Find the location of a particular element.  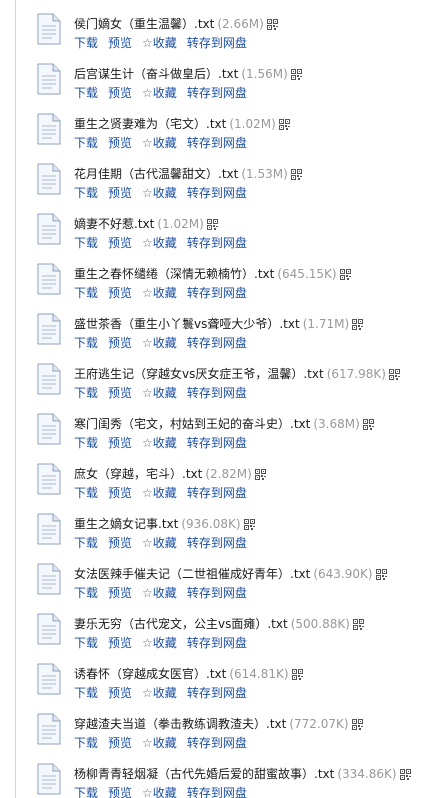

file-title-line: 诱春怀（穿越成女医官）.txt (614.81K) is located at coordinates (188, 674).